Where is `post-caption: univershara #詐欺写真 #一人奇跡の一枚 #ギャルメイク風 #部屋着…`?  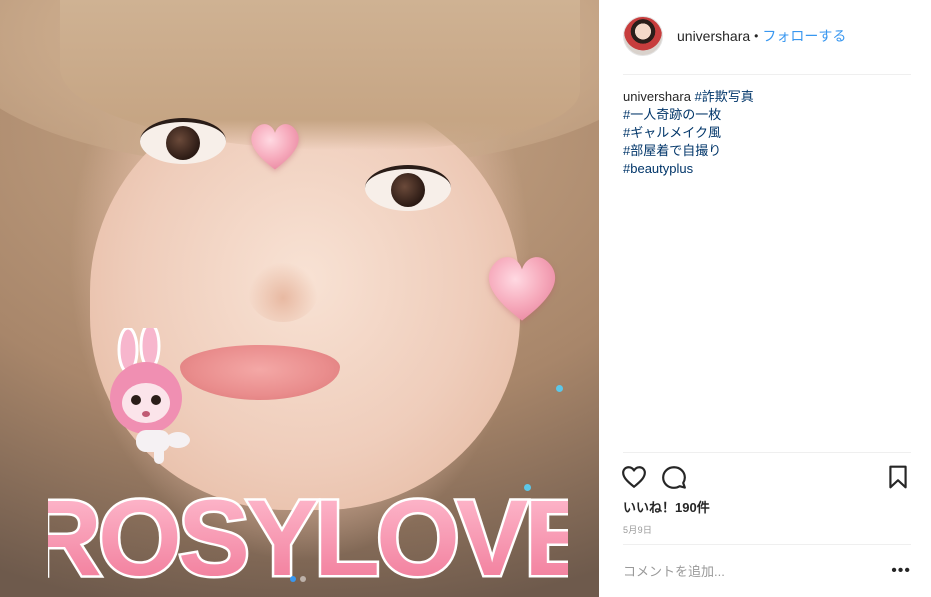 post-caption: univershara #詐欺写真 #一人奇跡の一枚 #ギャルメイク風 #部屋着… is located at coordinates (767, 133).